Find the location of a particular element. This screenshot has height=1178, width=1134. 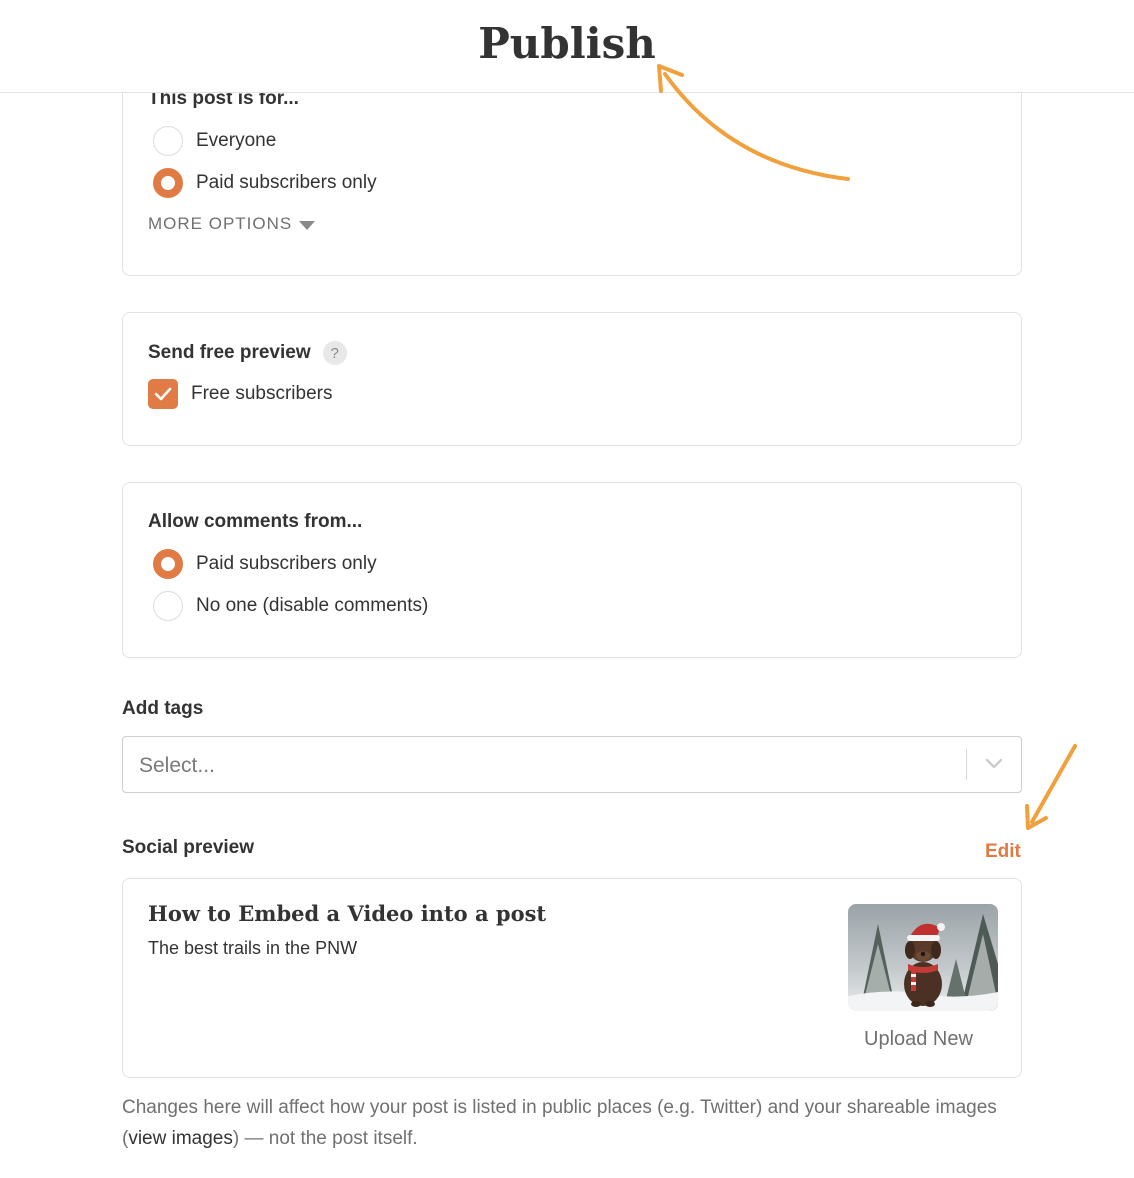

checkmark-icon is located at coordinates (163, 394).